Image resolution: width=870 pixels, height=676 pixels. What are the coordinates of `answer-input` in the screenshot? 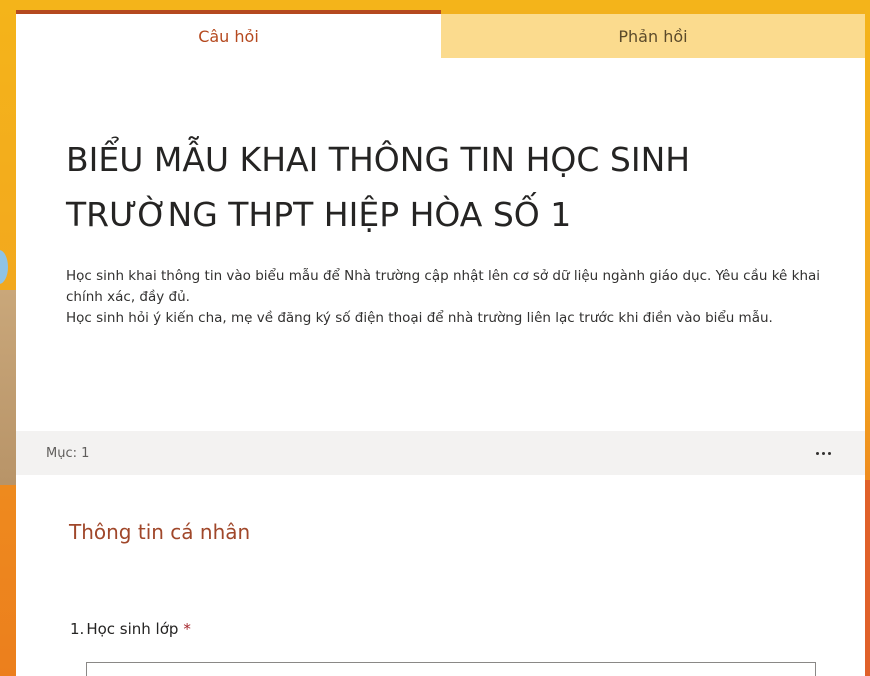 It's located at (451, 669).